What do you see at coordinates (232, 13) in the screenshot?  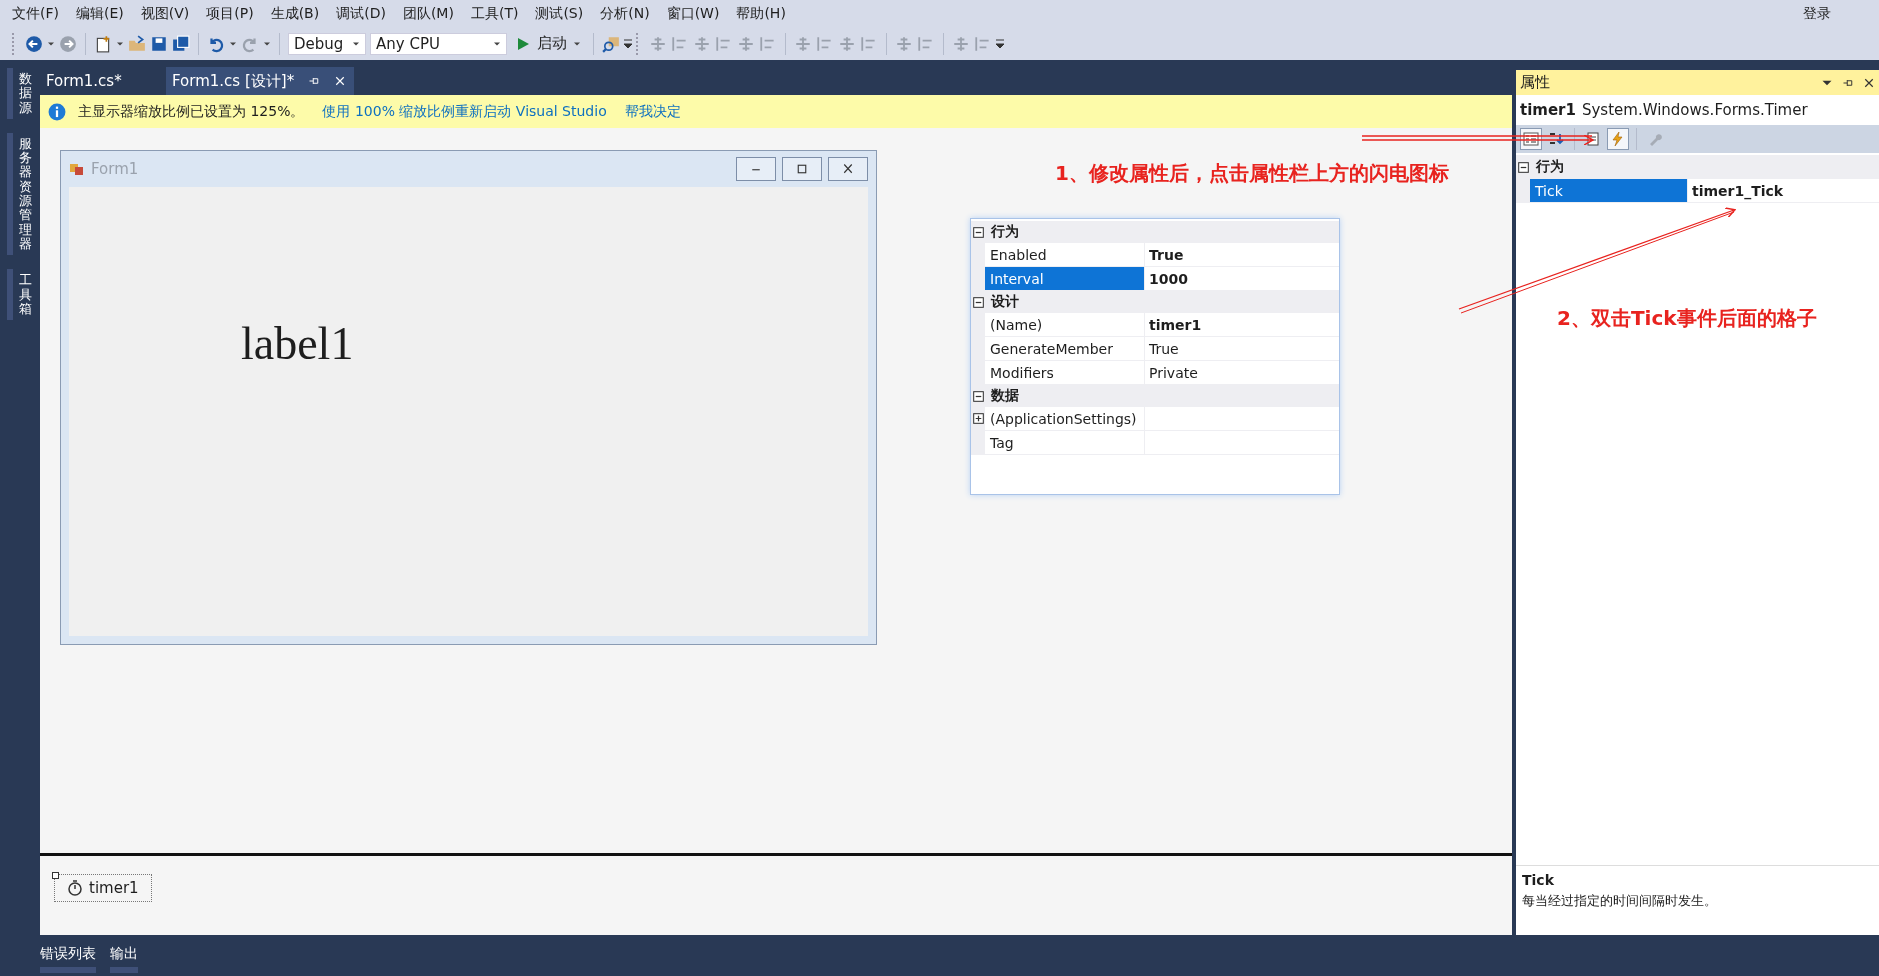 I see `menu-item: 项目(P)` at bounding box center [232, 13].